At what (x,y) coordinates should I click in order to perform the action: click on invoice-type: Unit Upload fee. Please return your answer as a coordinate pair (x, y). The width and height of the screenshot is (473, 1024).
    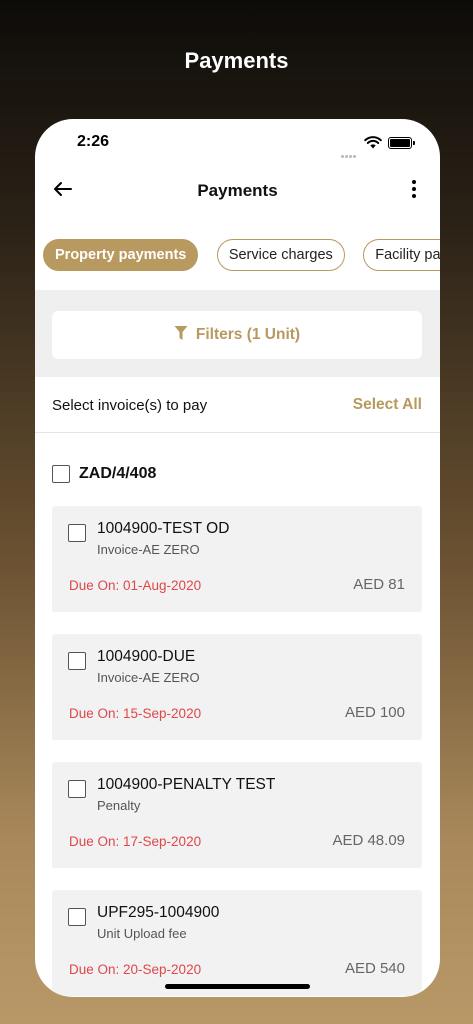
    Looking at the image, I should click on (142, 933).